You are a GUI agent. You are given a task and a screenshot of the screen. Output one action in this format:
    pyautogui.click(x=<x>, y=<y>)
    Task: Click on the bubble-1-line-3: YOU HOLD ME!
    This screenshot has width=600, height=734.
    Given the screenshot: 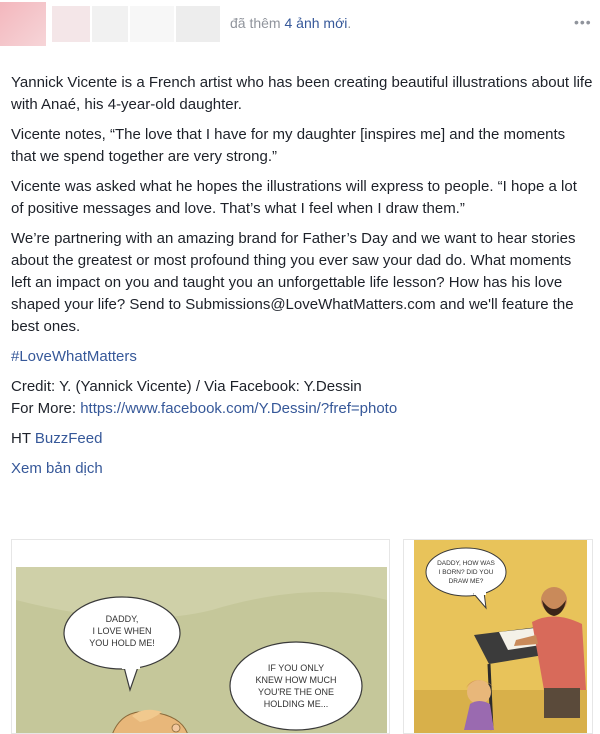 What is the action you would take?
    pyautogui.click(x=122, y=643)
    